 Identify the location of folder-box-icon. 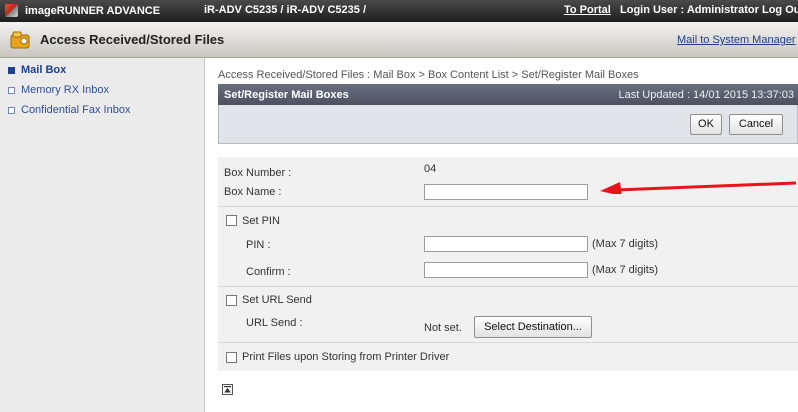
(20, 40).